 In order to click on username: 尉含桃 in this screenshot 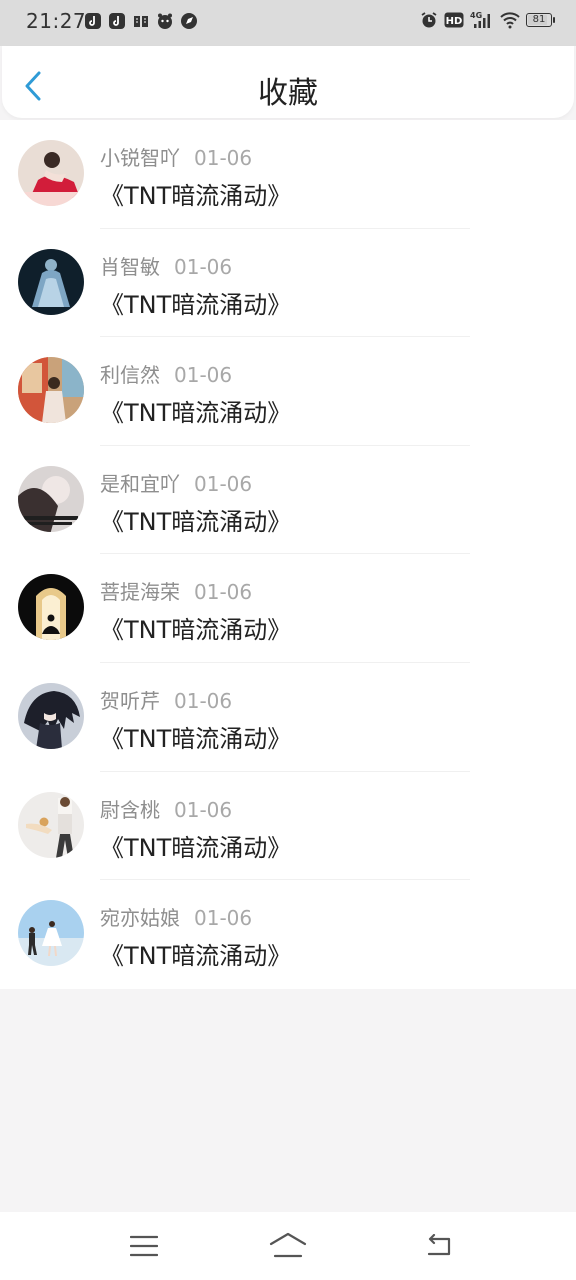, I will do `click(130, 809)`.